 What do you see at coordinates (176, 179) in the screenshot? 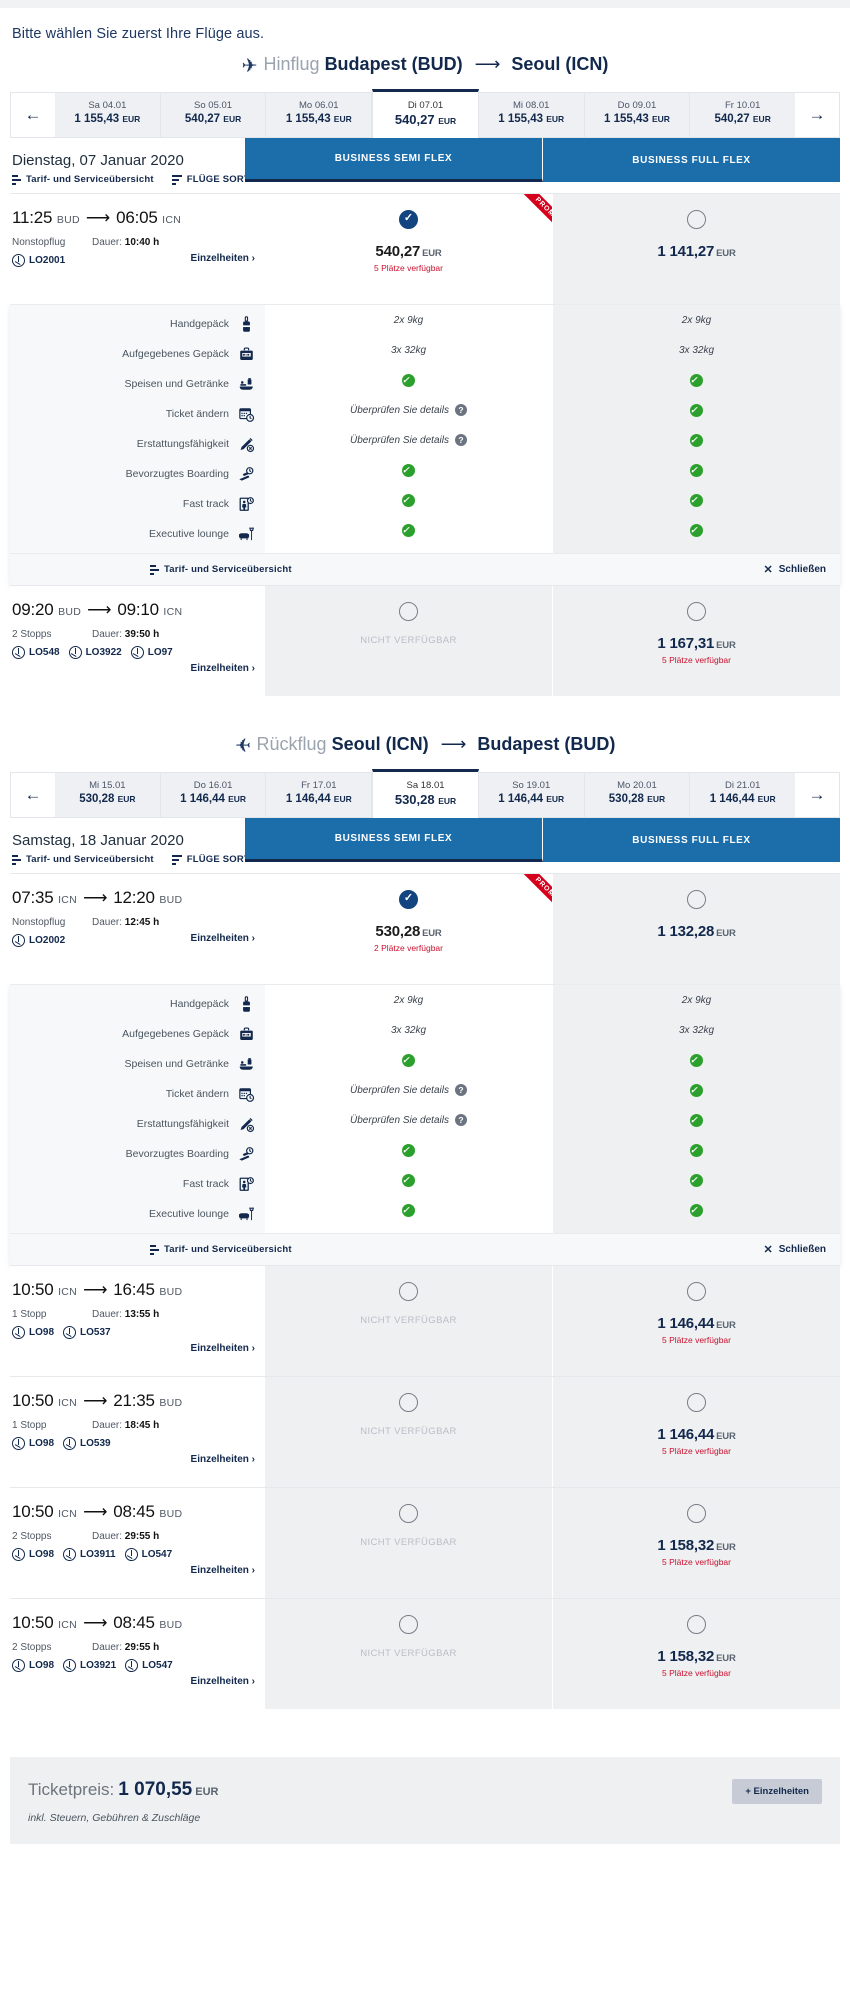
I see `sort-icon` at bounding box center [176, 179].